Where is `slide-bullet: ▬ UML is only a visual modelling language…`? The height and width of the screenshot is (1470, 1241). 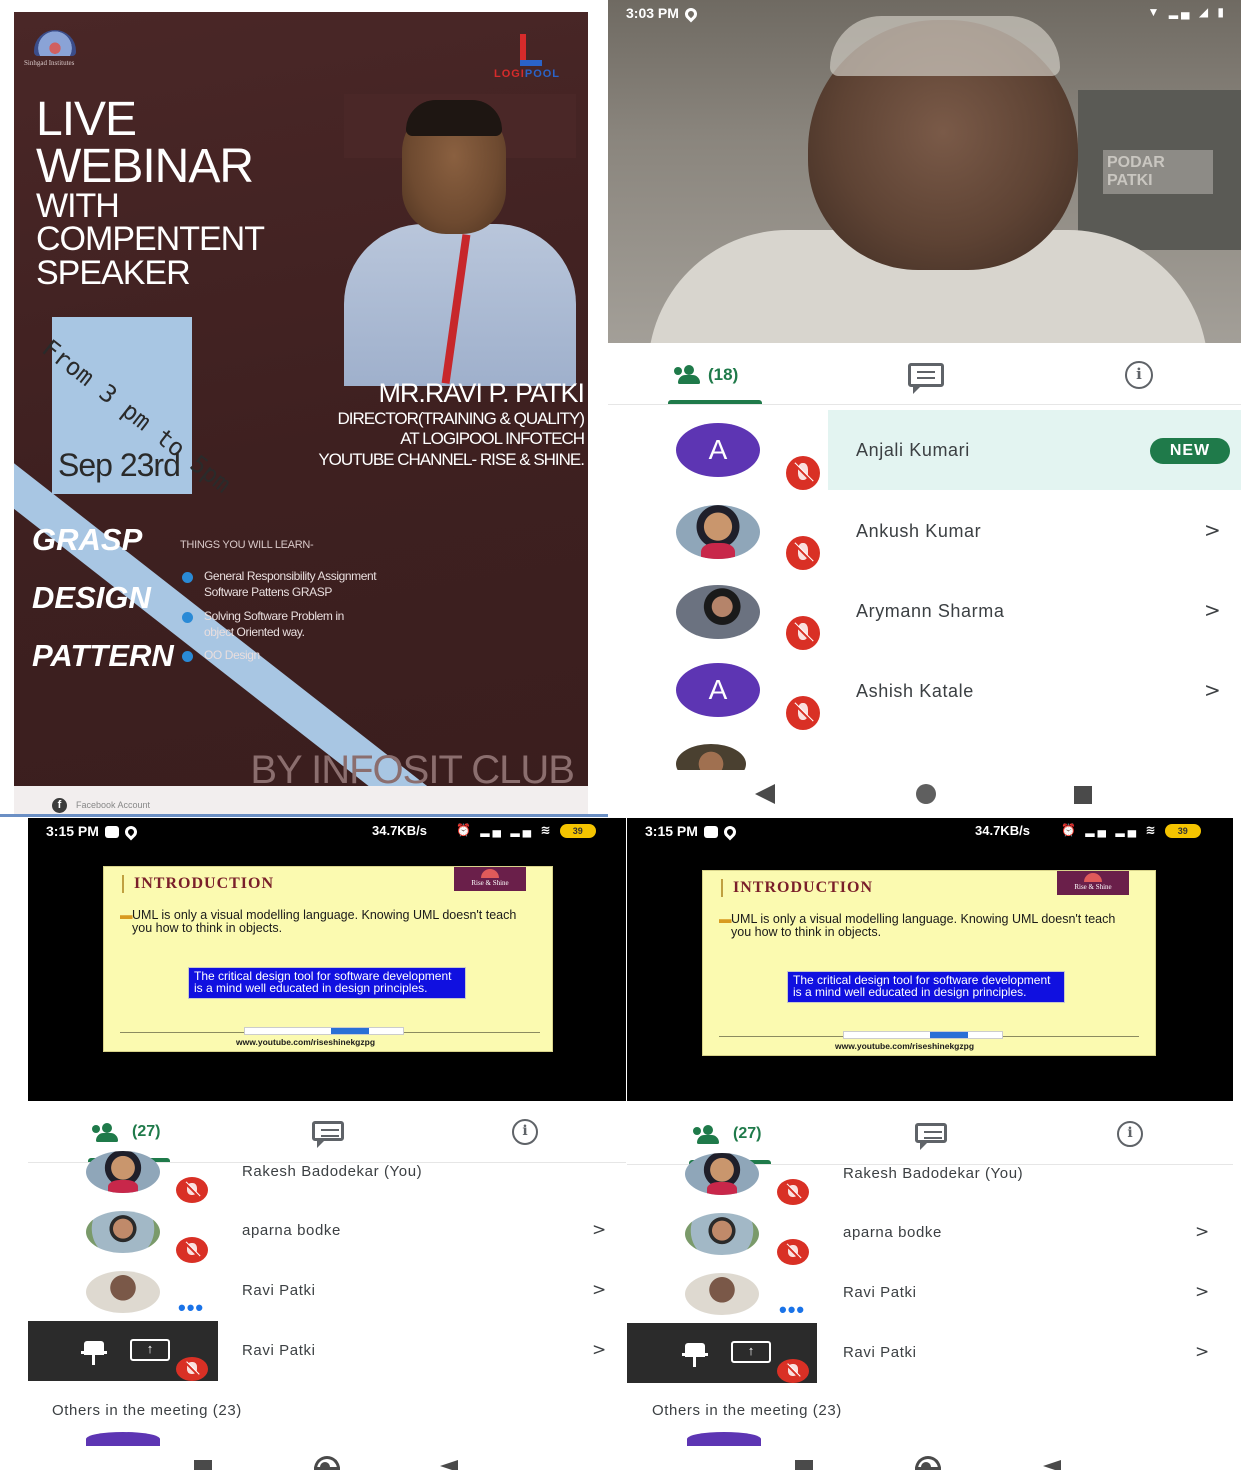
slide-bullet: ▬ UML is only a visual modelling language… is located at coordinates (917, 926).